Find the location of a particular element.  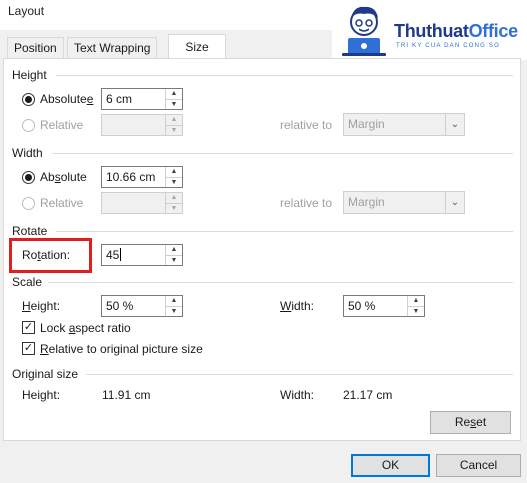

width-absolute-spinner: 10.66 cm ▲ ▼ is located at coordinates (142, 177).